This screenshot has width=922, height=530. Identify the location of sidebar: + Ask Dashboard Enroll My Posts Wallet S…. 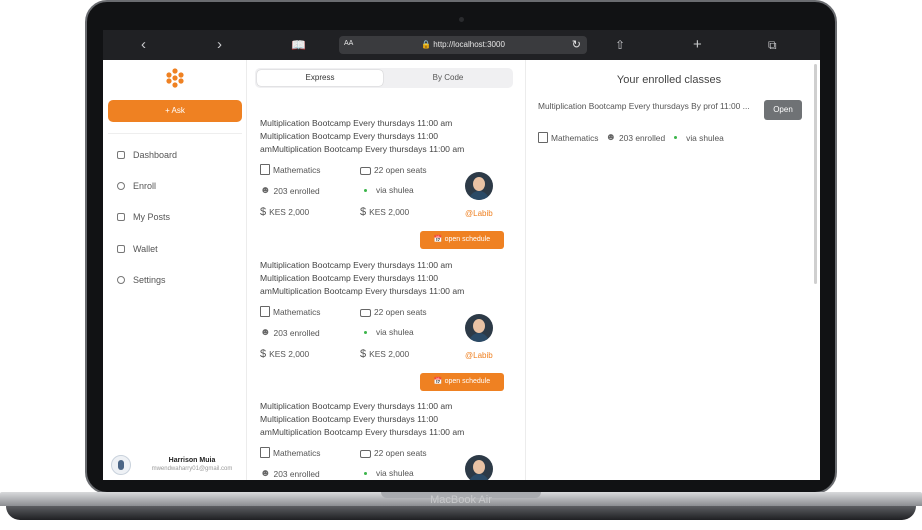
(175, 270).